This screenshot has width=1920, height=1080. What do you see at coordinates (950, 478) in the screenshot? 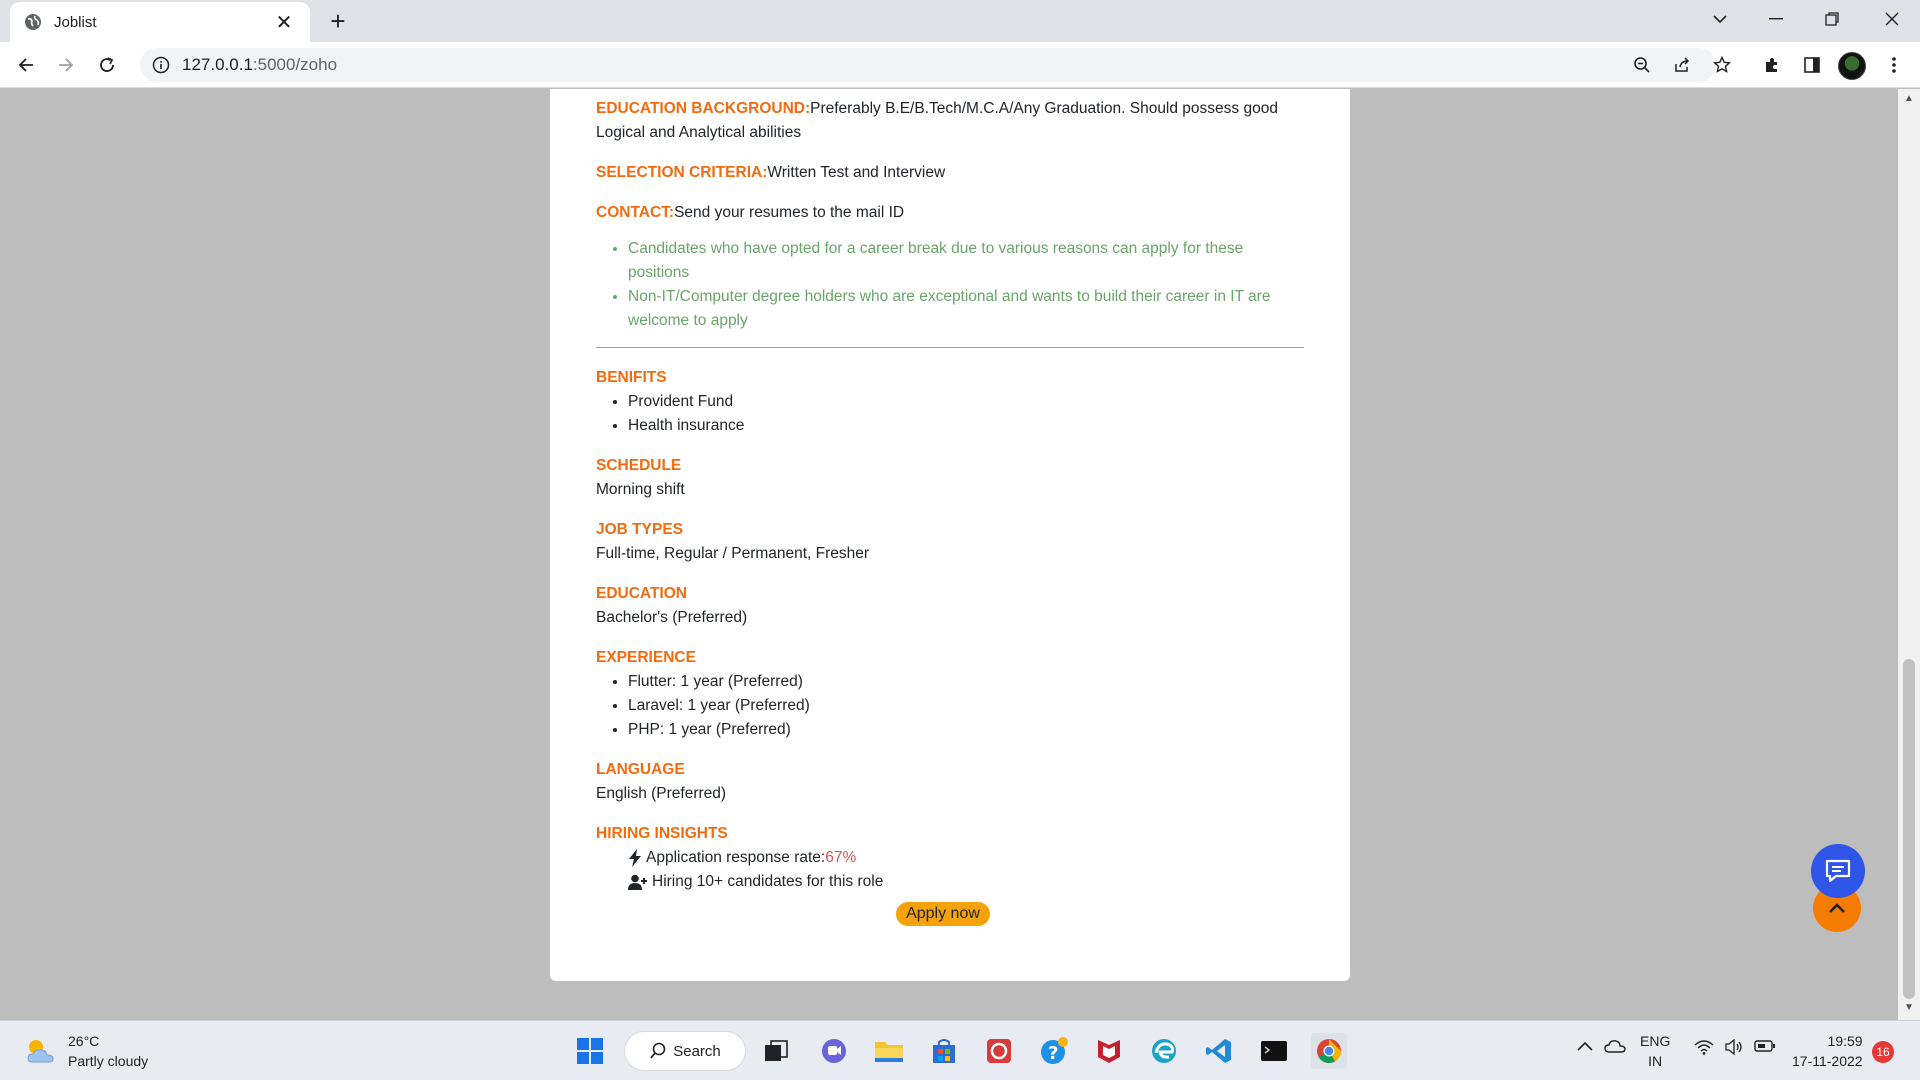
I see `schedule-section: SCHEDULE Morning shift` at bounding box center [950, 478].